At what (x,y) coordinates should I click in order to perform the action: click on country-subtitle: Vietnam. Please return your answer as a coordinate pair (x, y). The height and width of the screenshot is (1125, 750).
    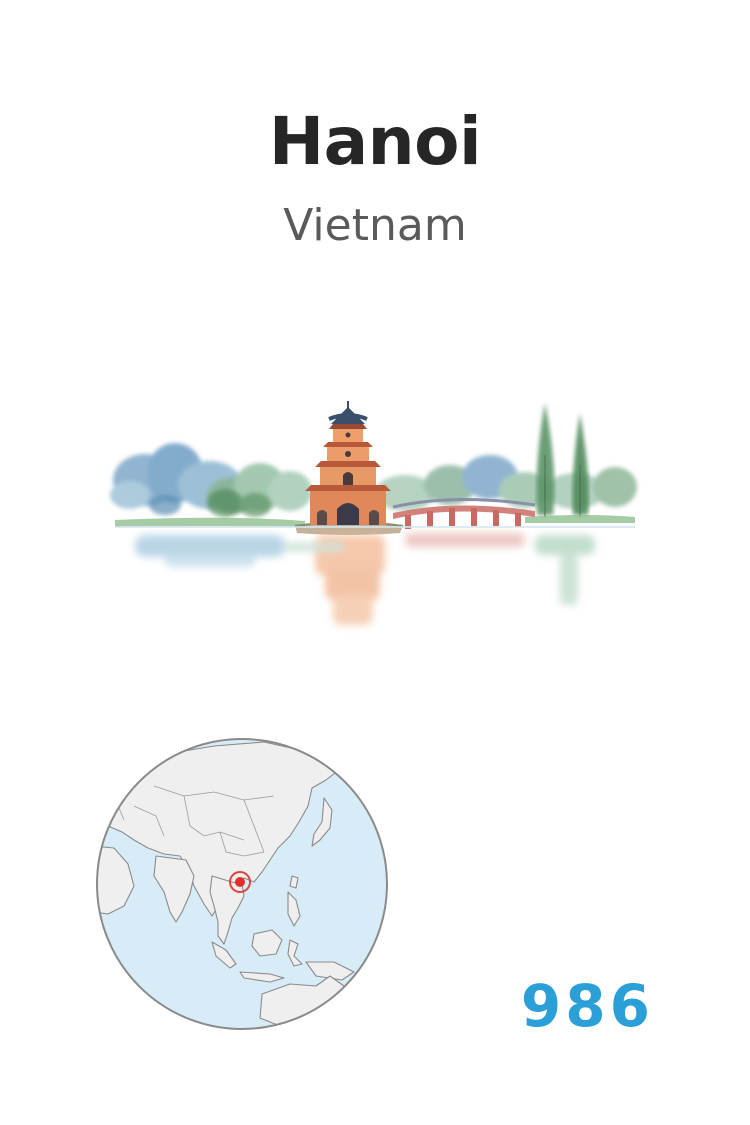
    Looking at the image, I should click on (375, 225).